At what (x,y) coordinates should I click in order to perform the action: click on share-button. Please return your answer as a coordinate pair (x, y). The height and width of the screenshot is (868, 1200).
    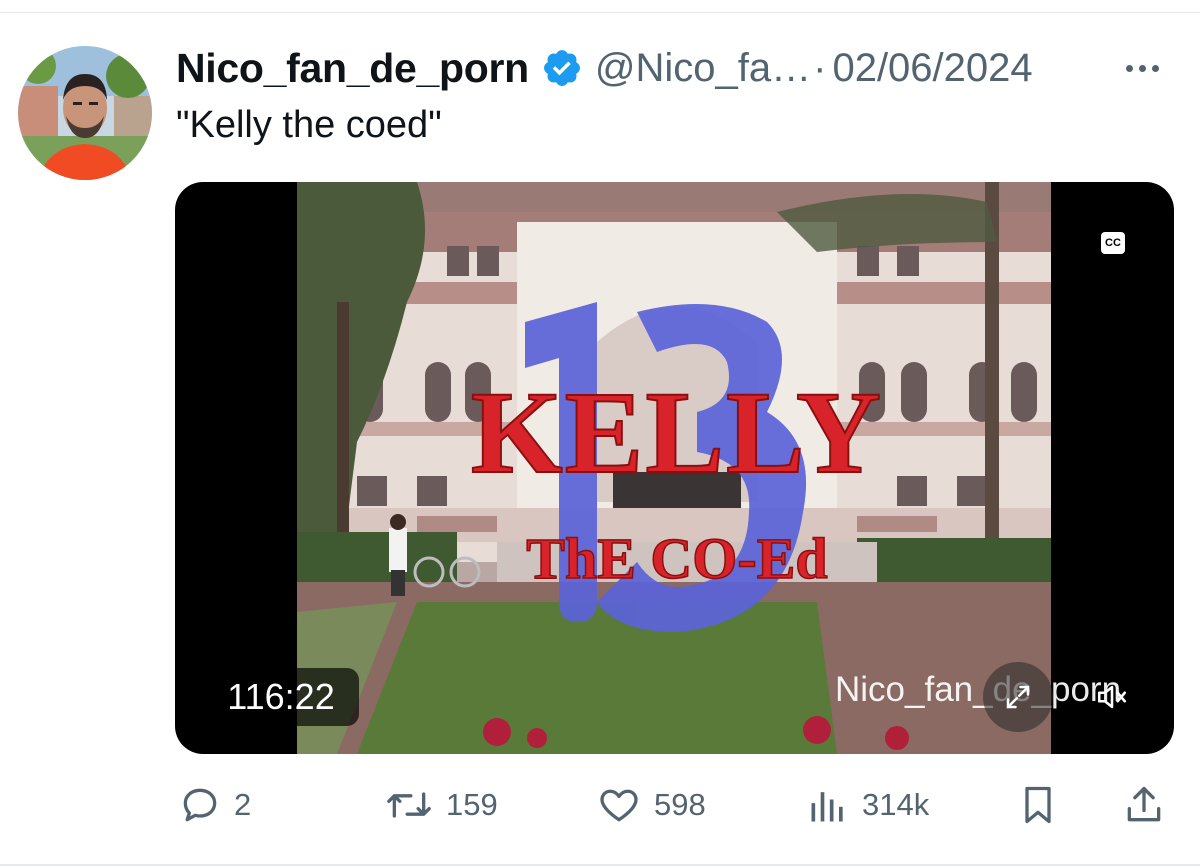
    Looking at the image, I should click on (1144, 805).